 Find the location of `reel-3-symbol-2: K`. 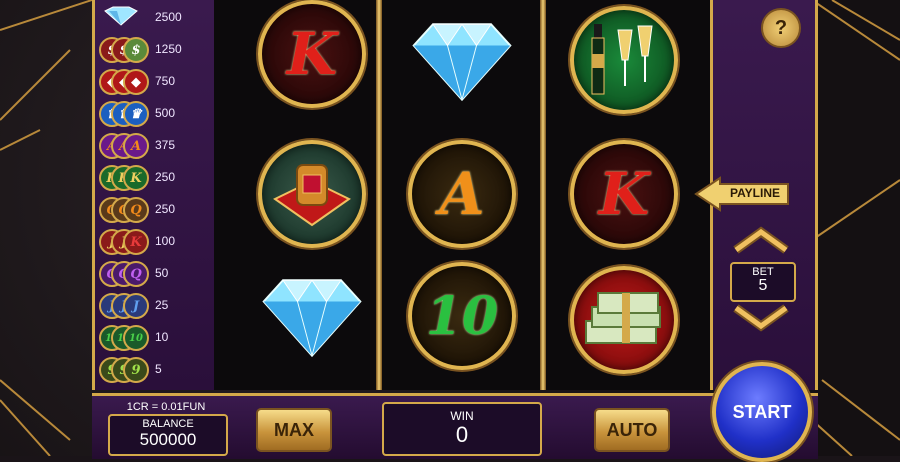

reel-3-symbol-2: K is located at coordinates (624, 194).